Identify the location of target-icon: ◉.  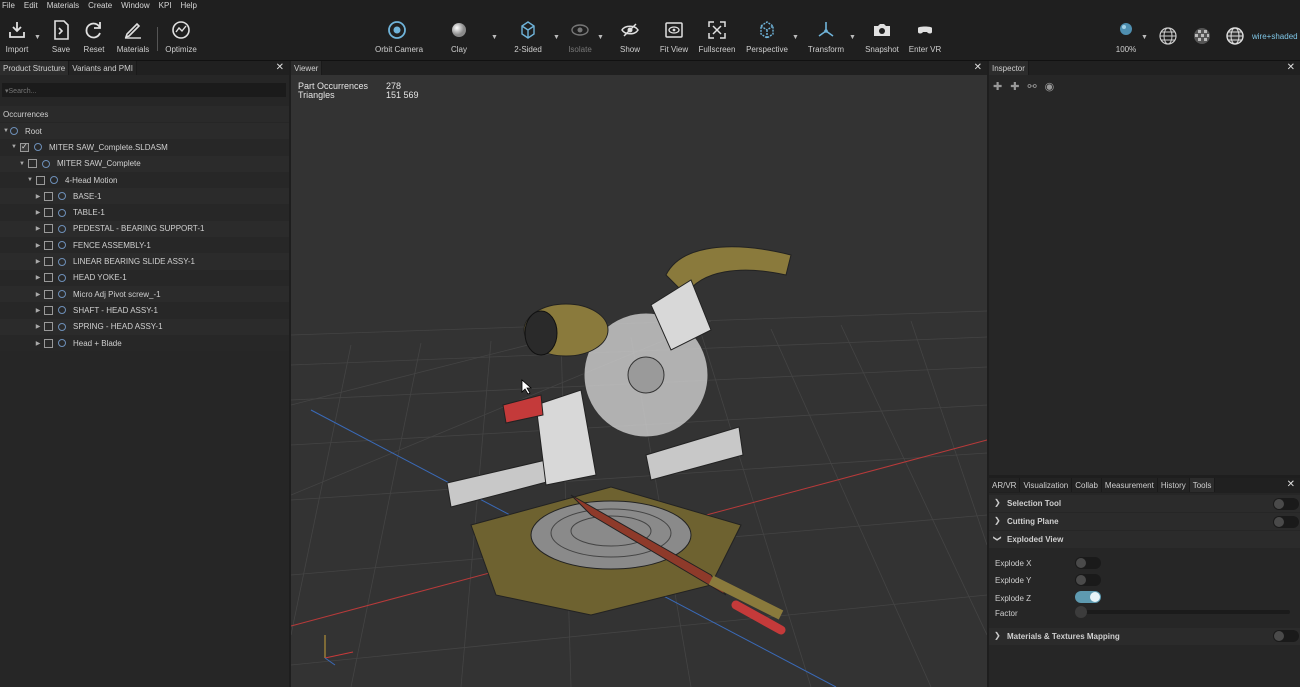
(1050, 86).